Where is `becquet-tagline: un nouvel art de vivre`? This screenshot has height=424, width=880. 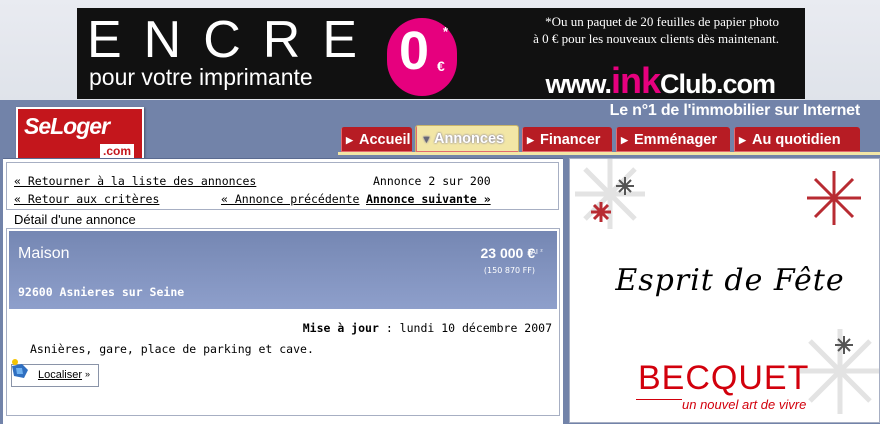
becquet-tagline: un nouvel art de vivre is located at coordinates (744, 404).